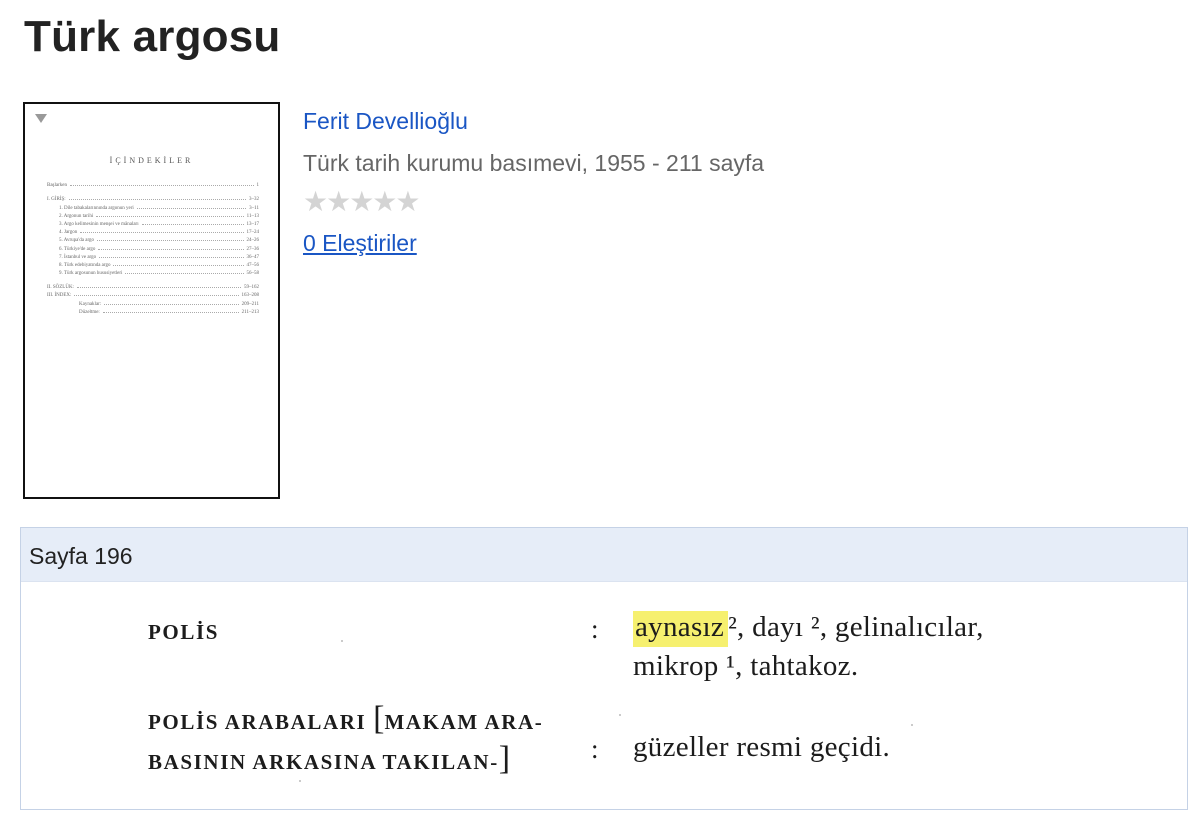 This screenshot has width=1200, height=818. I want to click on cover-toc-page: 3–32, so click(254, 200).